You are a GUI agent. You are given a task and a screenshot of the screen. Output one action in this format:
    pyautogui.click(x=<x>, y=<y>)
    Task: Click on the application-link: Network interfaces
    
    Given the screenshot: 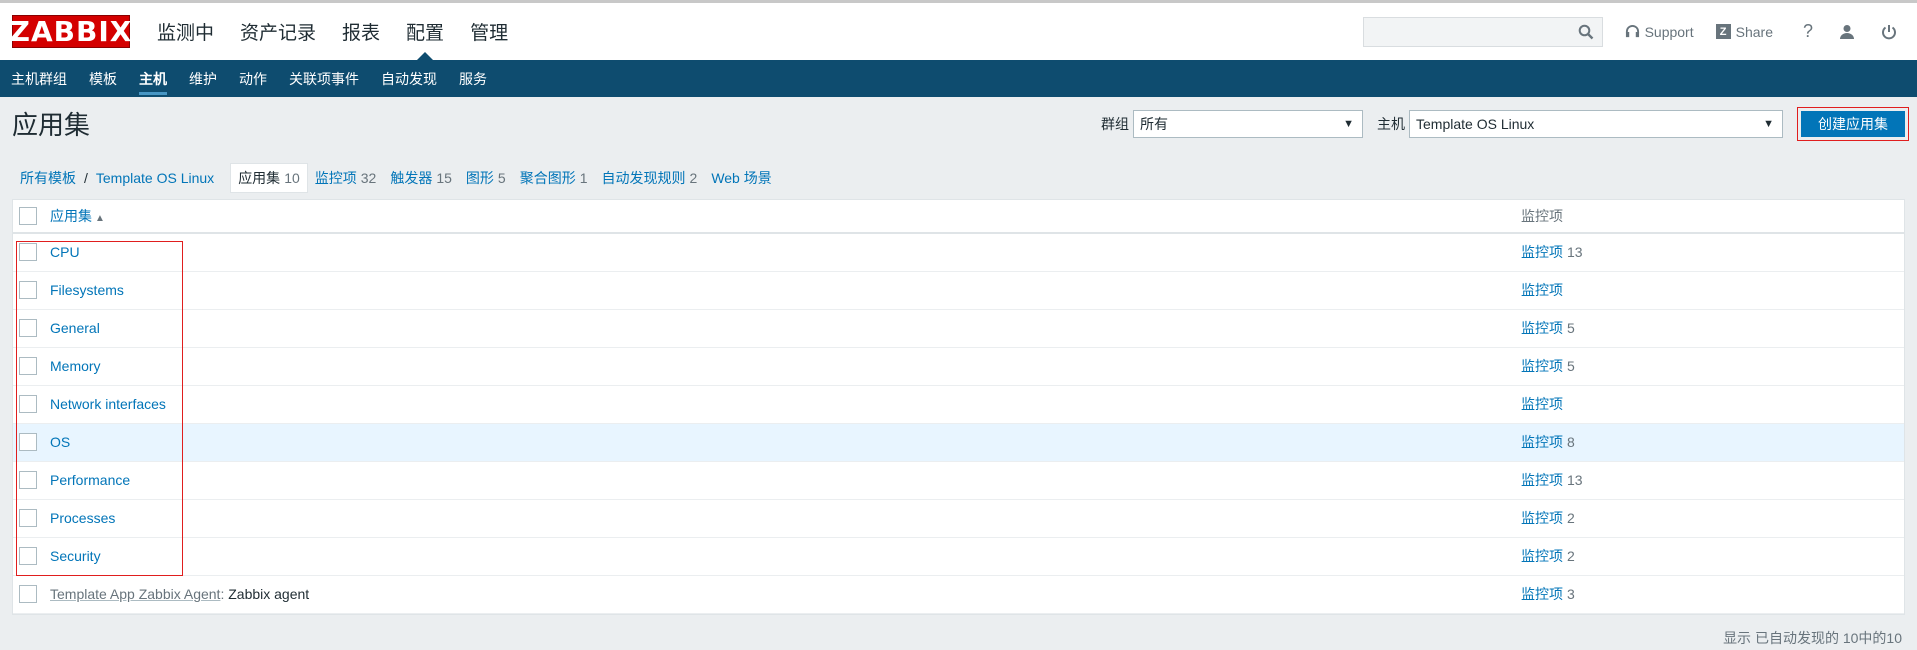 What is the action you would take?
    pyautogui.click(x=108, y=404)
    